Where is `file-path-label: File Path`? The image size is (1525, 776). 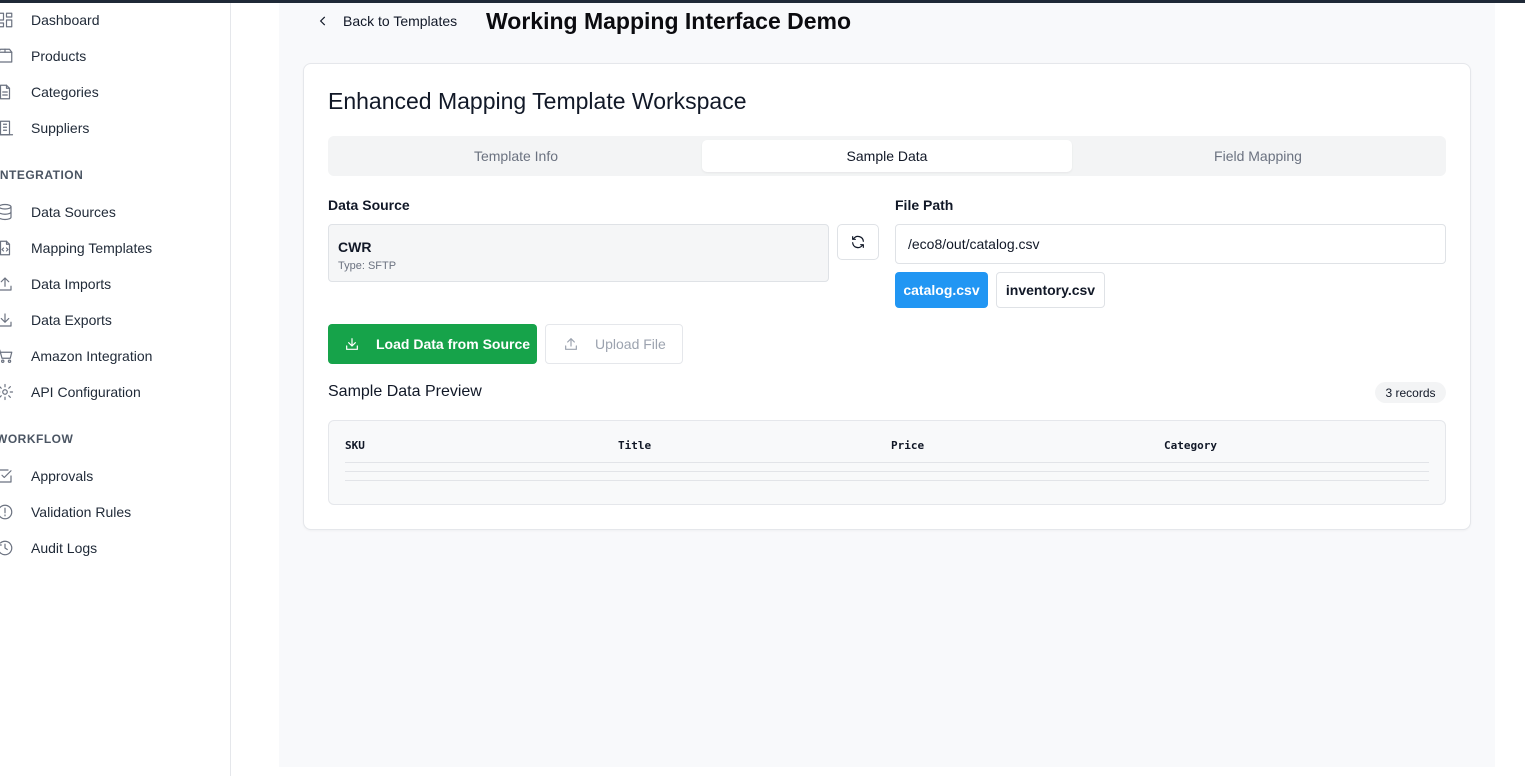 file-path-label: File Path is located at coordinates (924, 205).